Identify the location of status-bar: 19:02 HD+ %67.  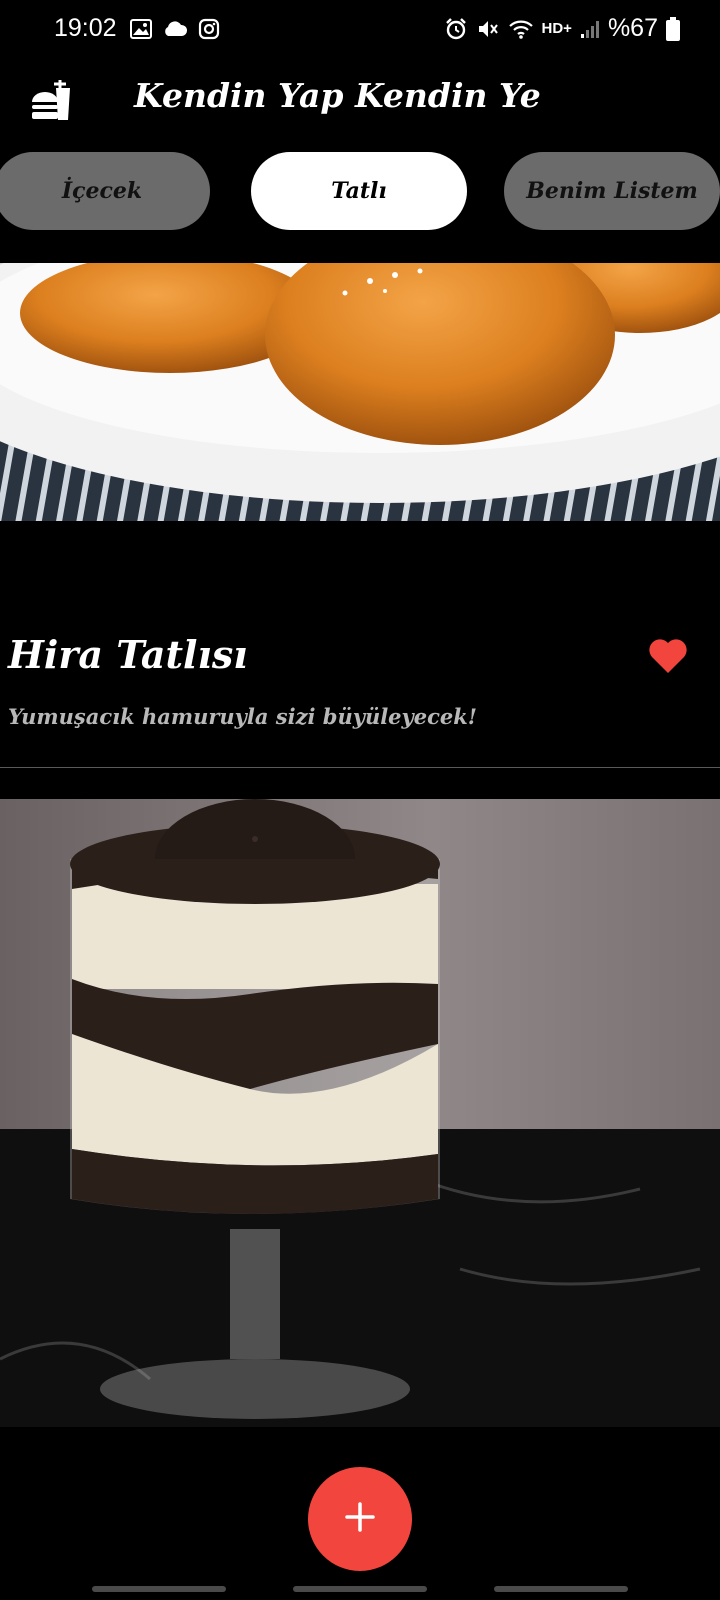
(360, 30).